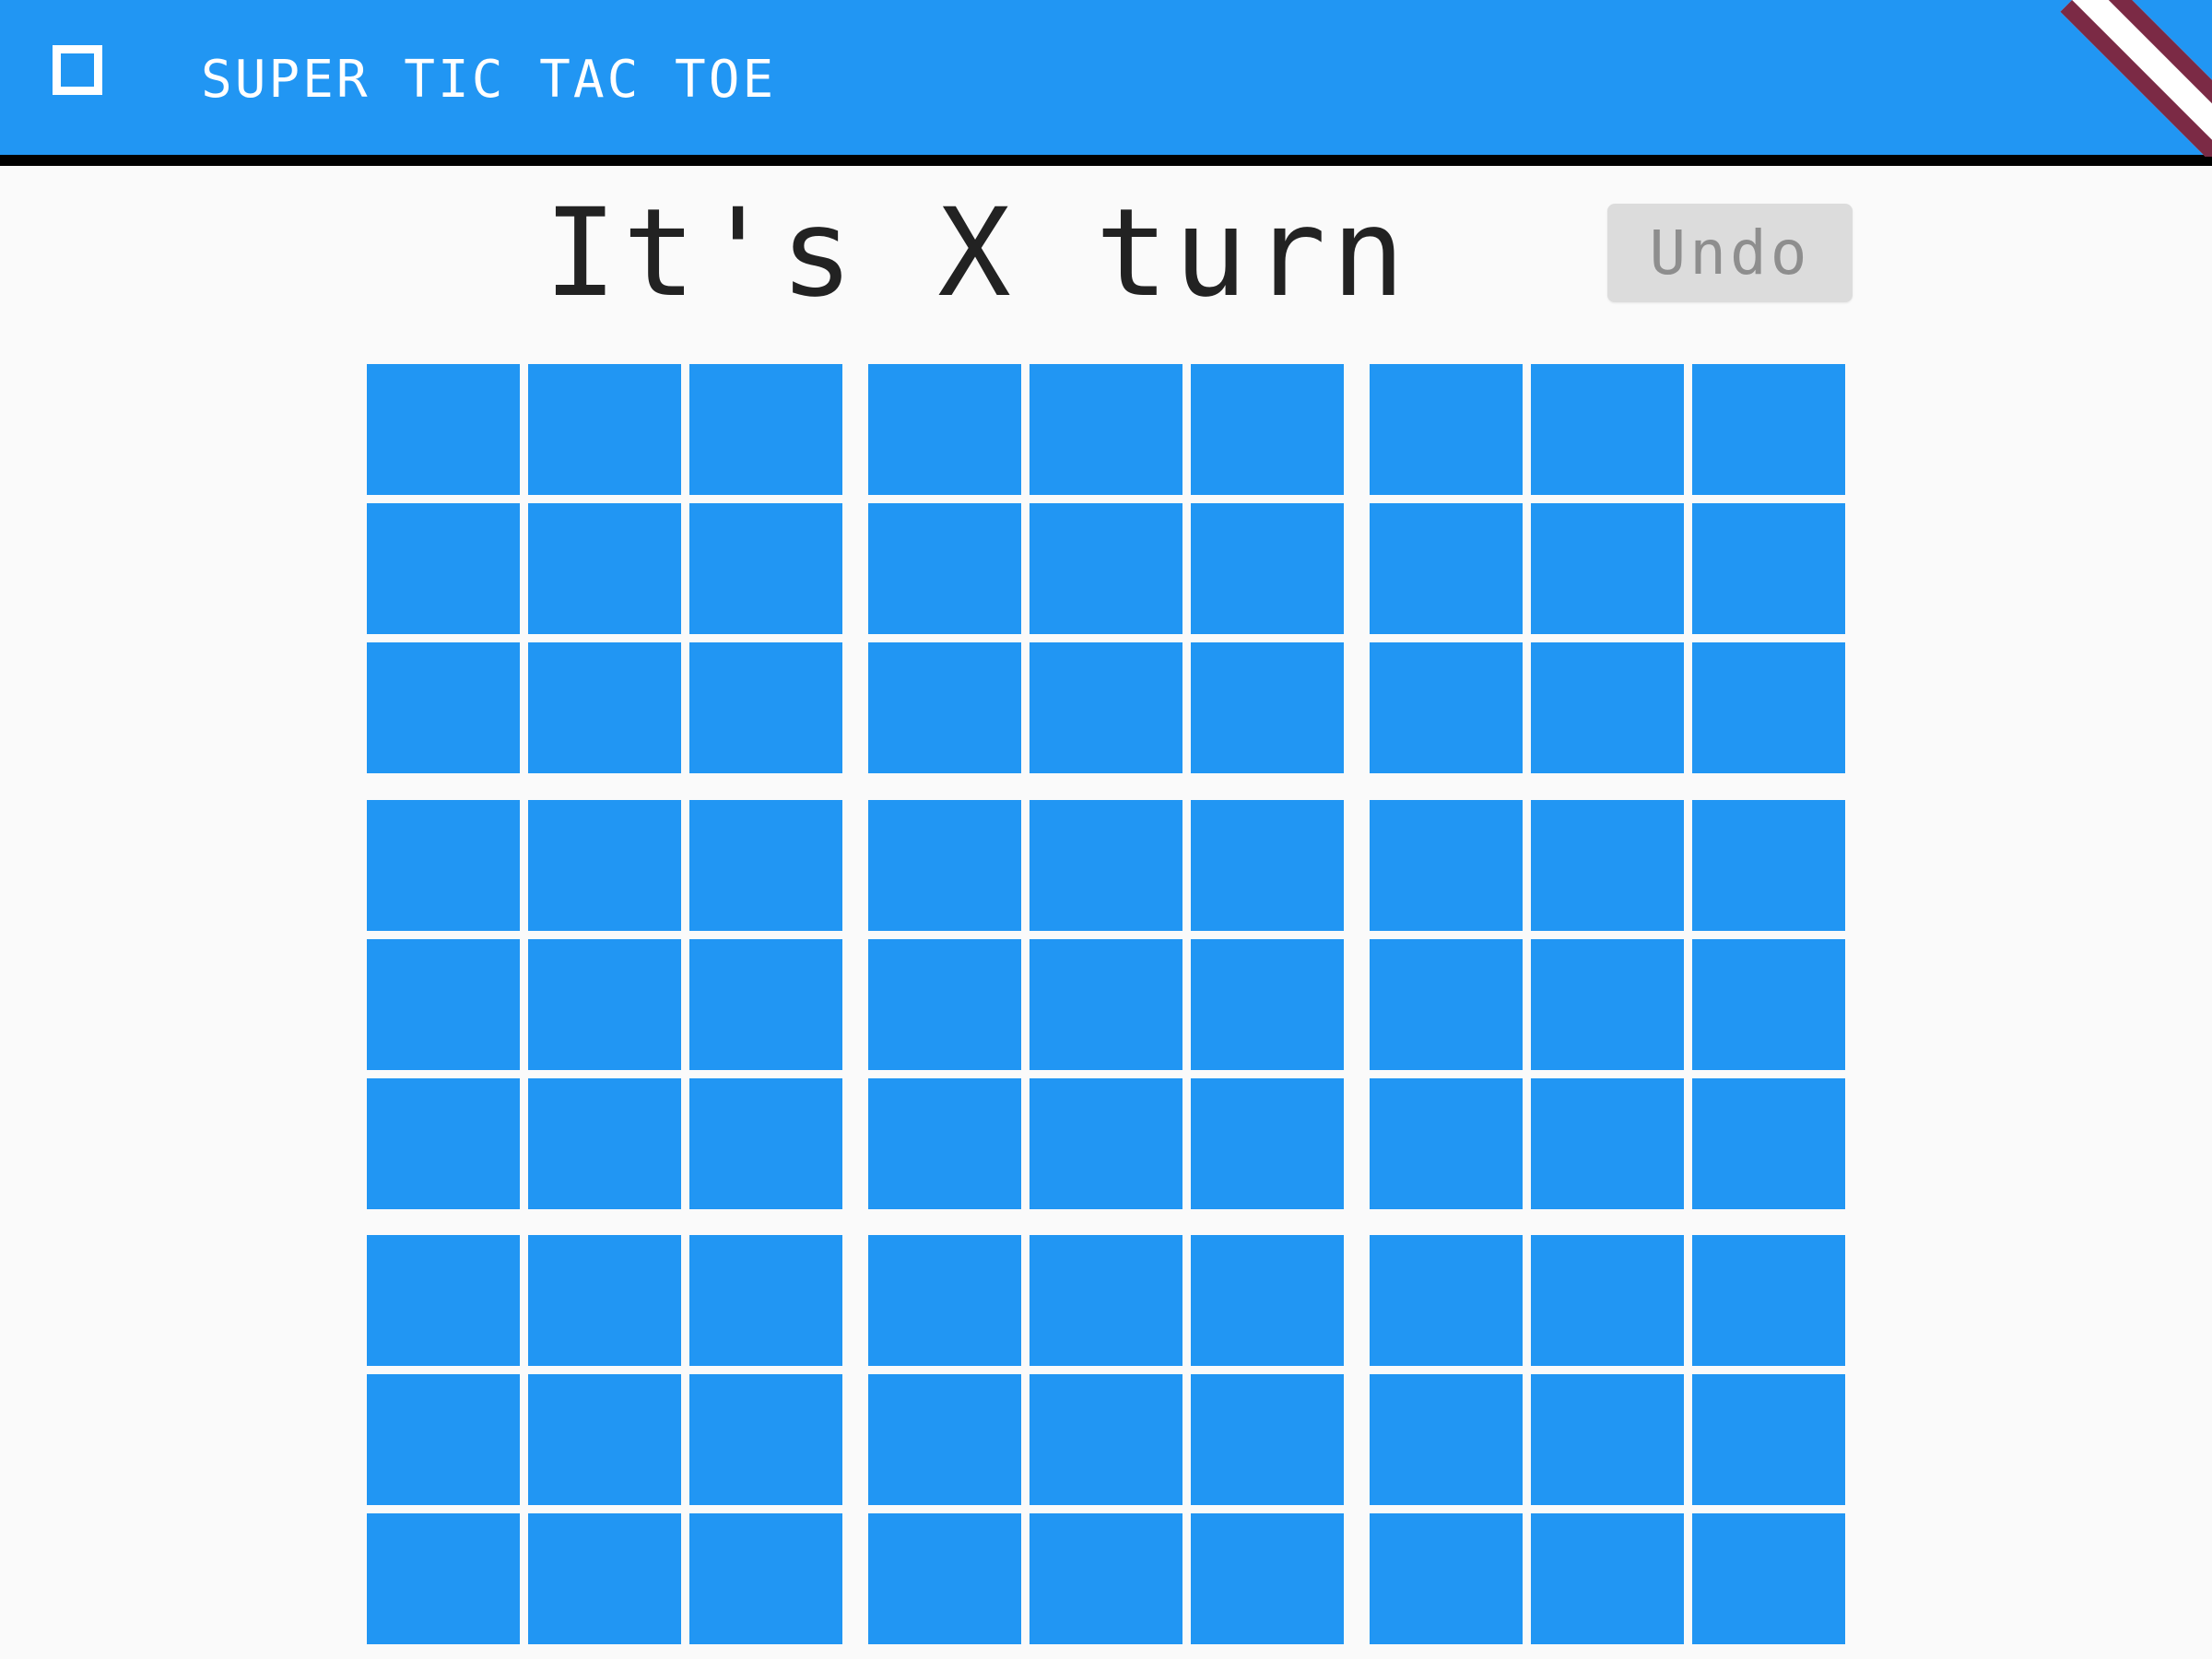  I want to click on debug-banner, so click(2133, 78).